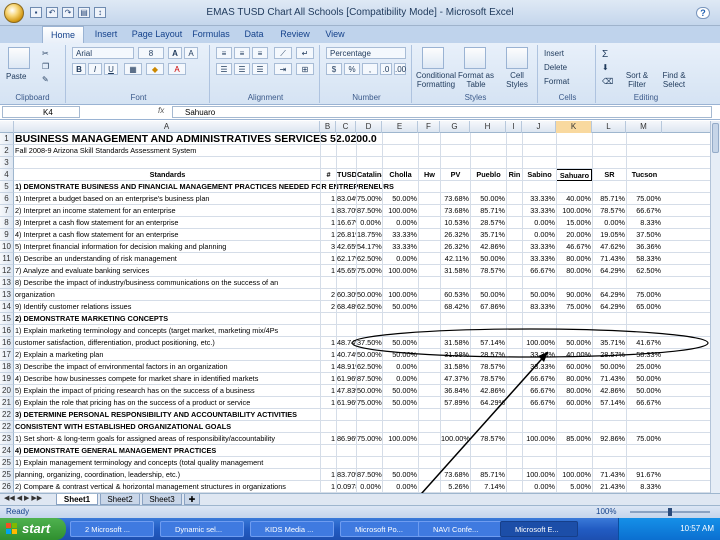 Image resolution: width=720 pixels, height=540 pixels. What do you see at coordinates (120, 499) in the screenshot?
I see `sheet-tab-2: Sheet2` at bounding box center [120, 499].